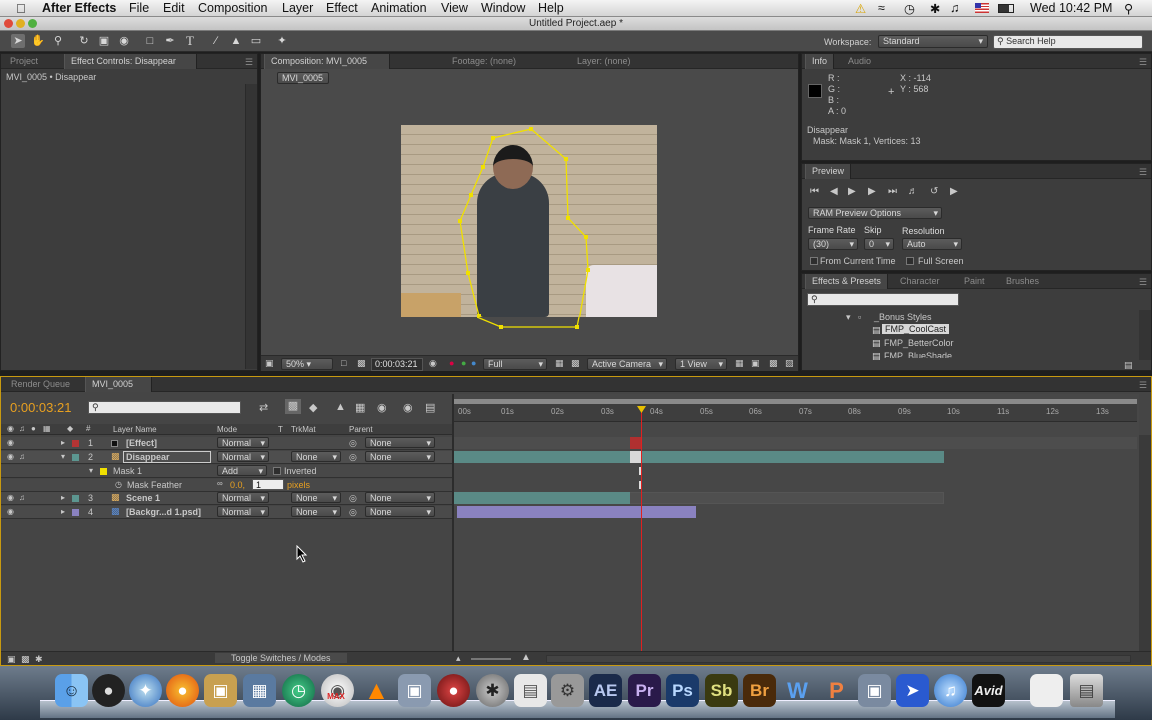 The image size is (1152, 720). What do you see at coordinates (263, 407) in the screenshot?
I see `comp-mini-flowchart-icon: ⇄` at bounding box center [263, 407].